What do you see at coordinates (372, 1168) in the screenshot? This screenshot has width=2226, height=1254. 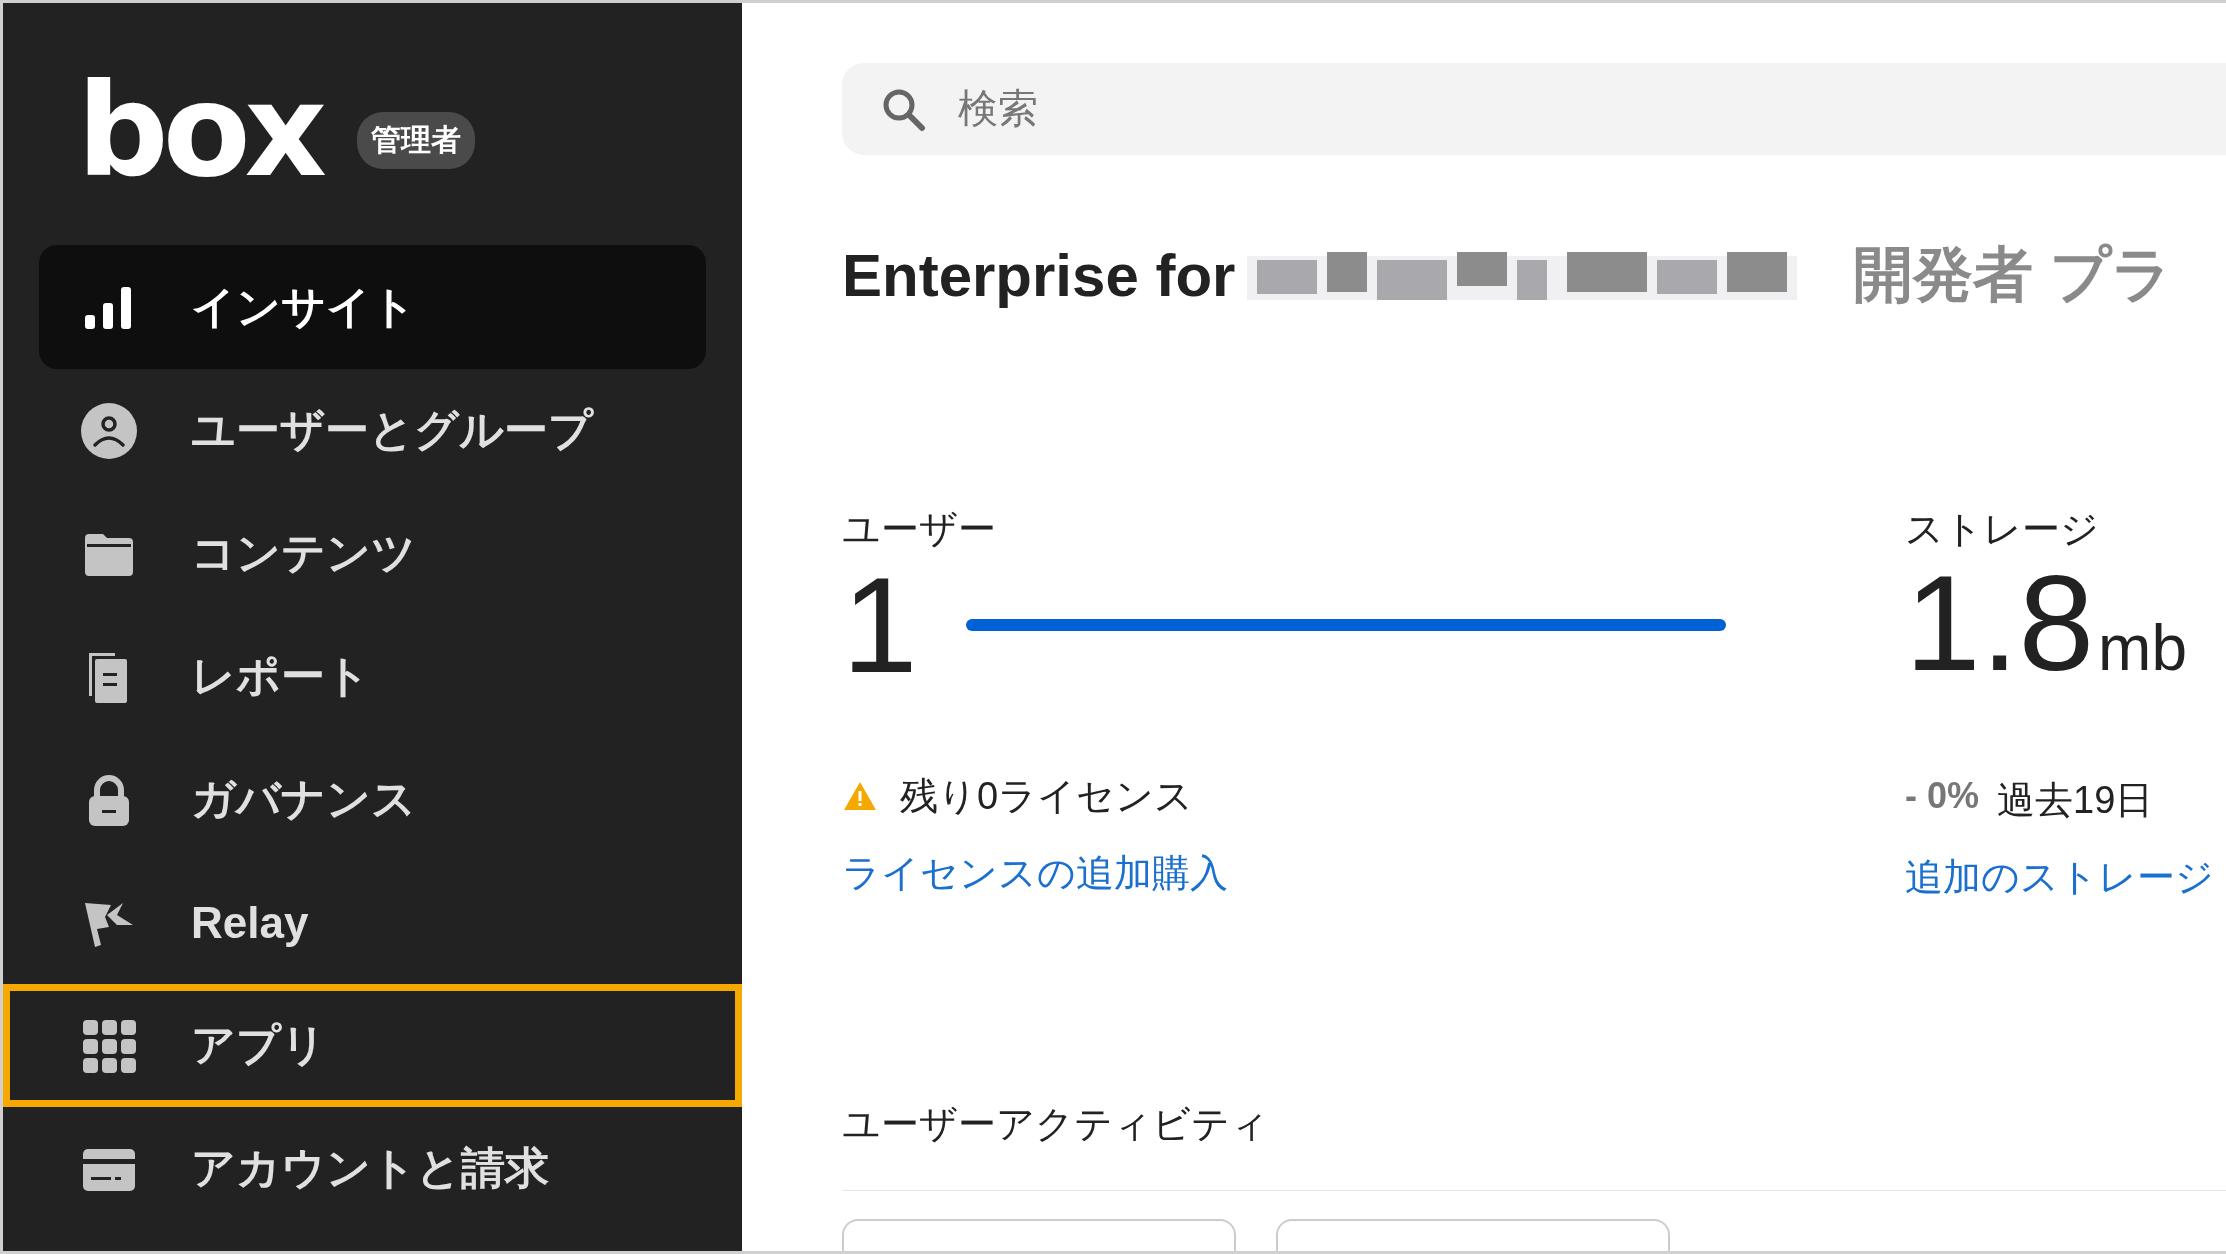 I see `nav-item: アカウントと請求` at bounding box center [372, 1168].